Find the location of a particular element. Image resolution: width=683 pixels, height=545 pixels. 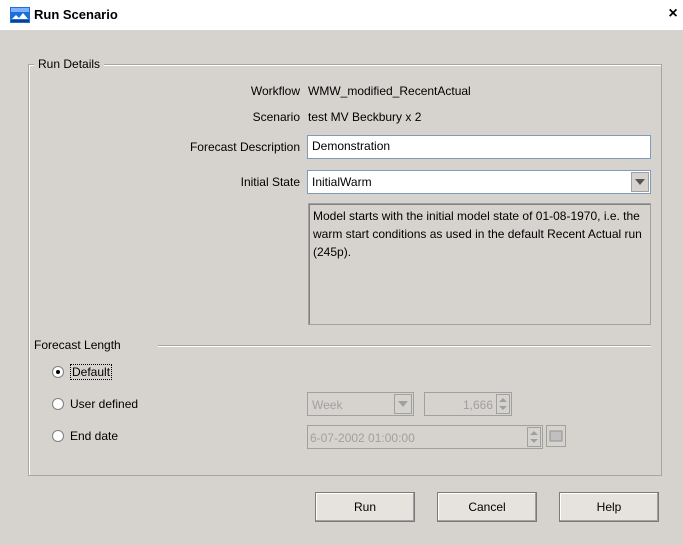

radio-end-date-button is located at coordinates (58, 436).